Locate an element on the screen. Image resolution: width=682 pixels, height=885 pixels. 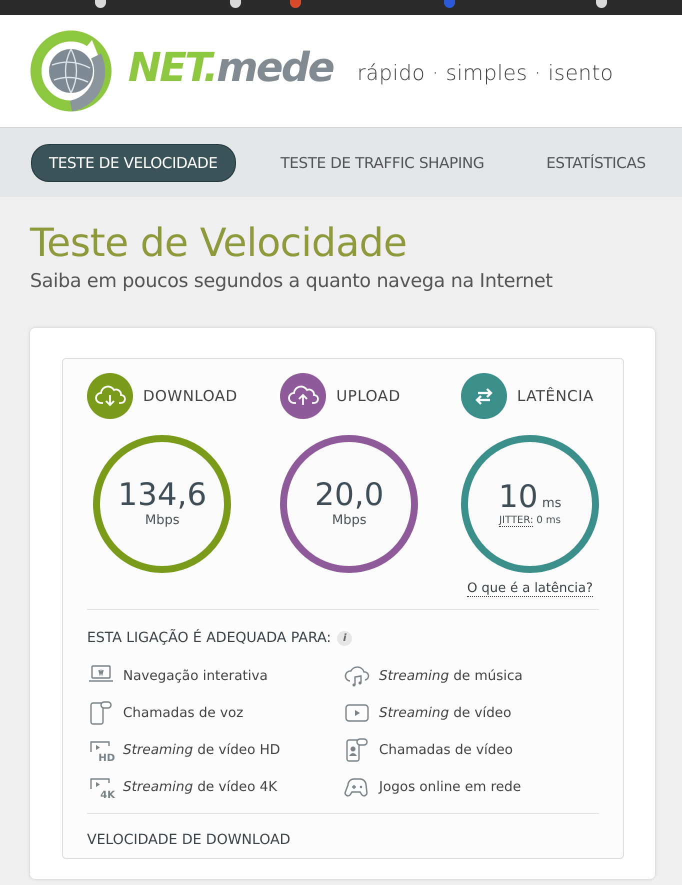
nav-tab: TESTE DE TRAFFIC SHAPING is located at coordinates (383, 162).